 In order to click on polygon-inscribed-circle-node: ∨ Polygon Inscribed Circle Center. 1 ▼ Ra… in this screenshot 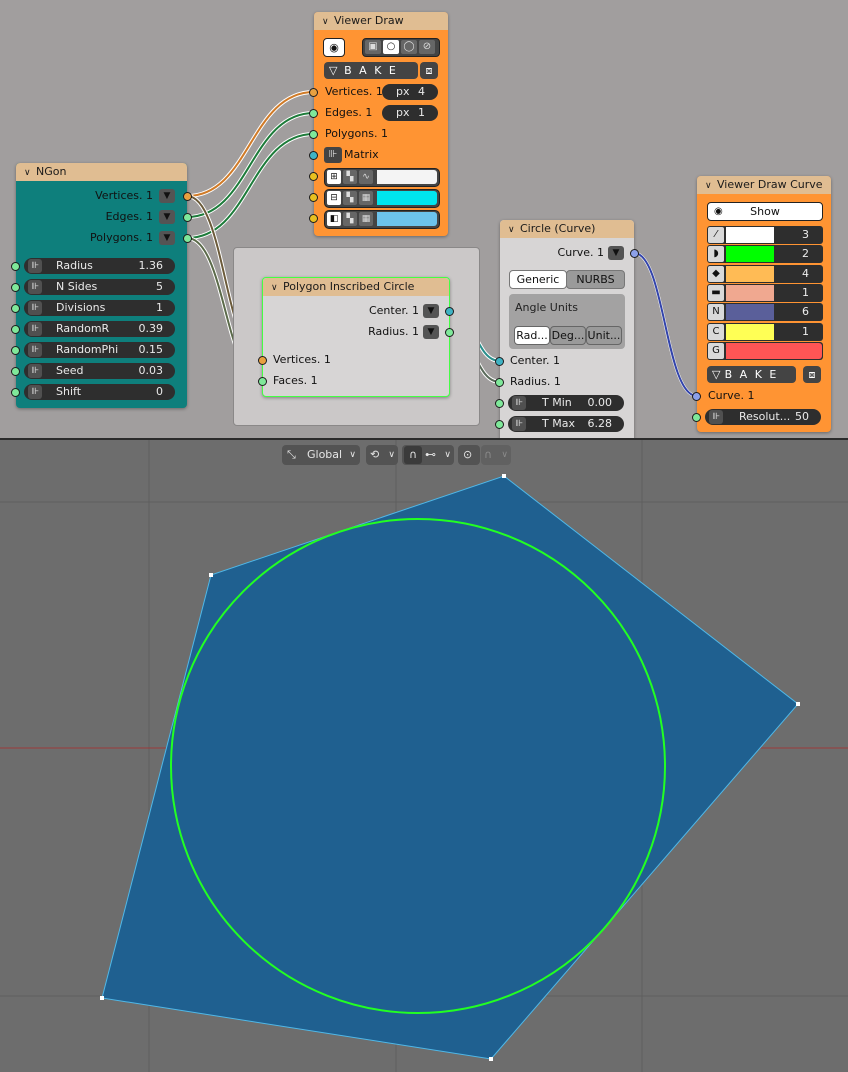, I will do `click(356, 337)`.